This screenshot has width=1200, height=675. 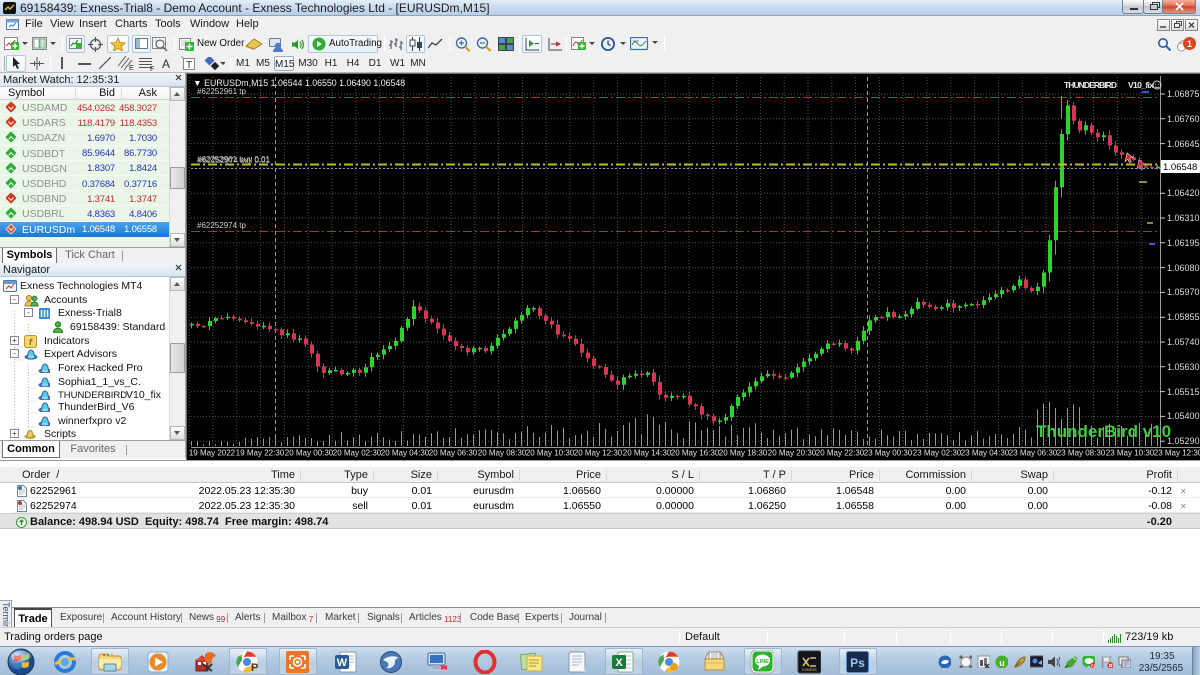 What do you see at coordinates (1183, 367) in the screenshot?
I see `svg-text: 1.05630` at bounding box center [1183, 367].